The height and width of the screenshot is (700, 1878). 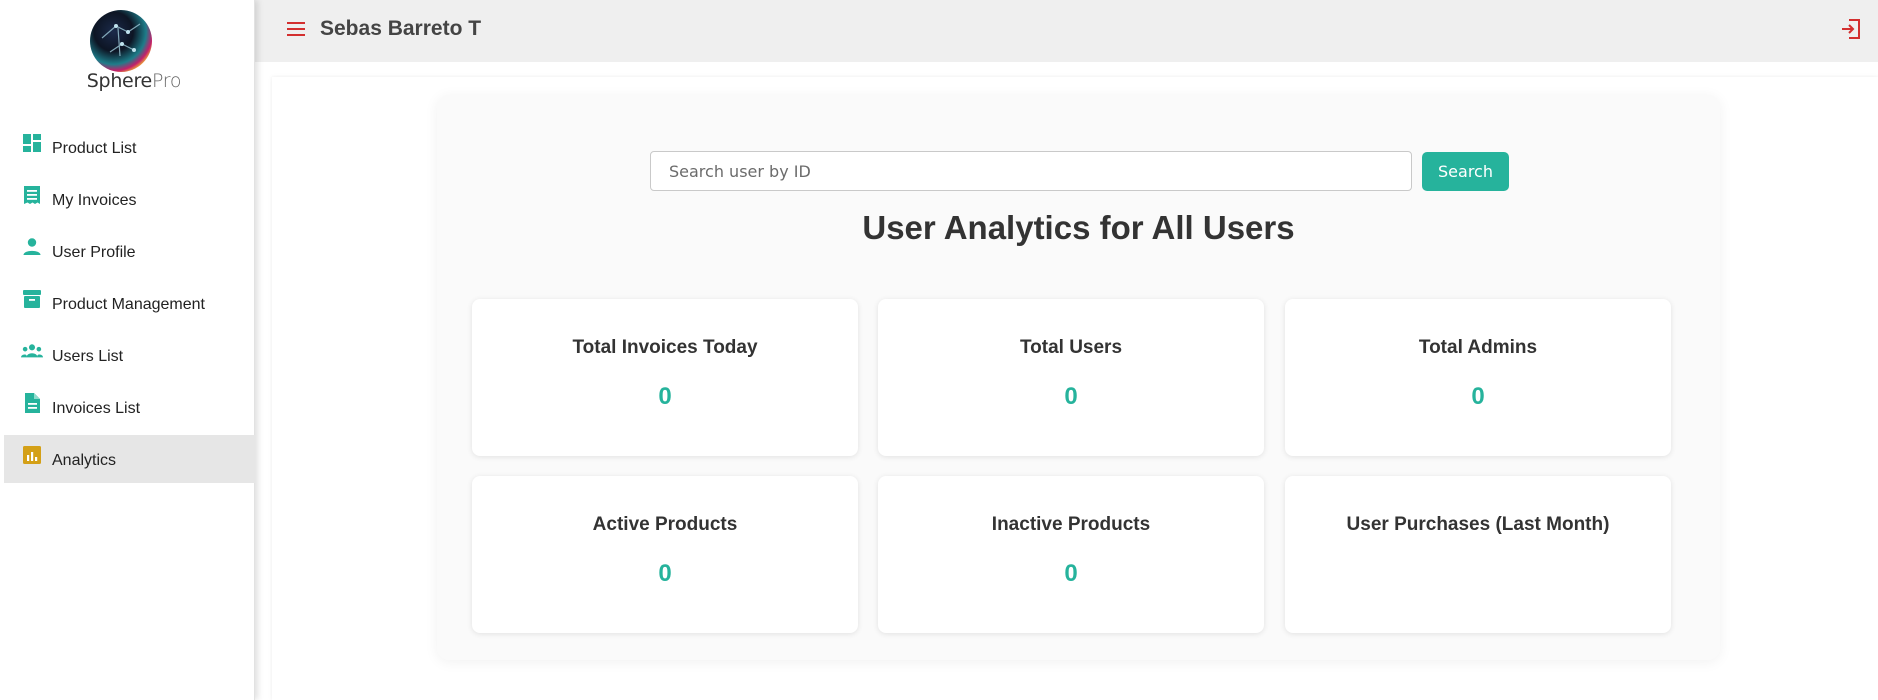 What do you see at coordinates (32, 455) in the screenshot?
I see `bar-chart-icon` at bounding box center [32, 455].